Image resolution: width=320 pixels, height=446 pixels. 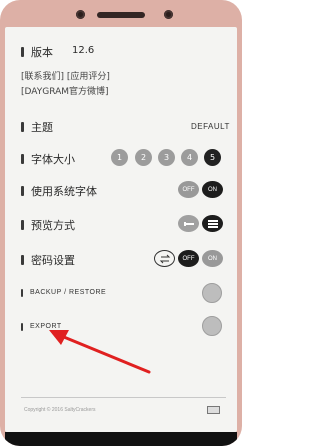 I want to click on sensor-dot-icon, so click(x=80, y=14).